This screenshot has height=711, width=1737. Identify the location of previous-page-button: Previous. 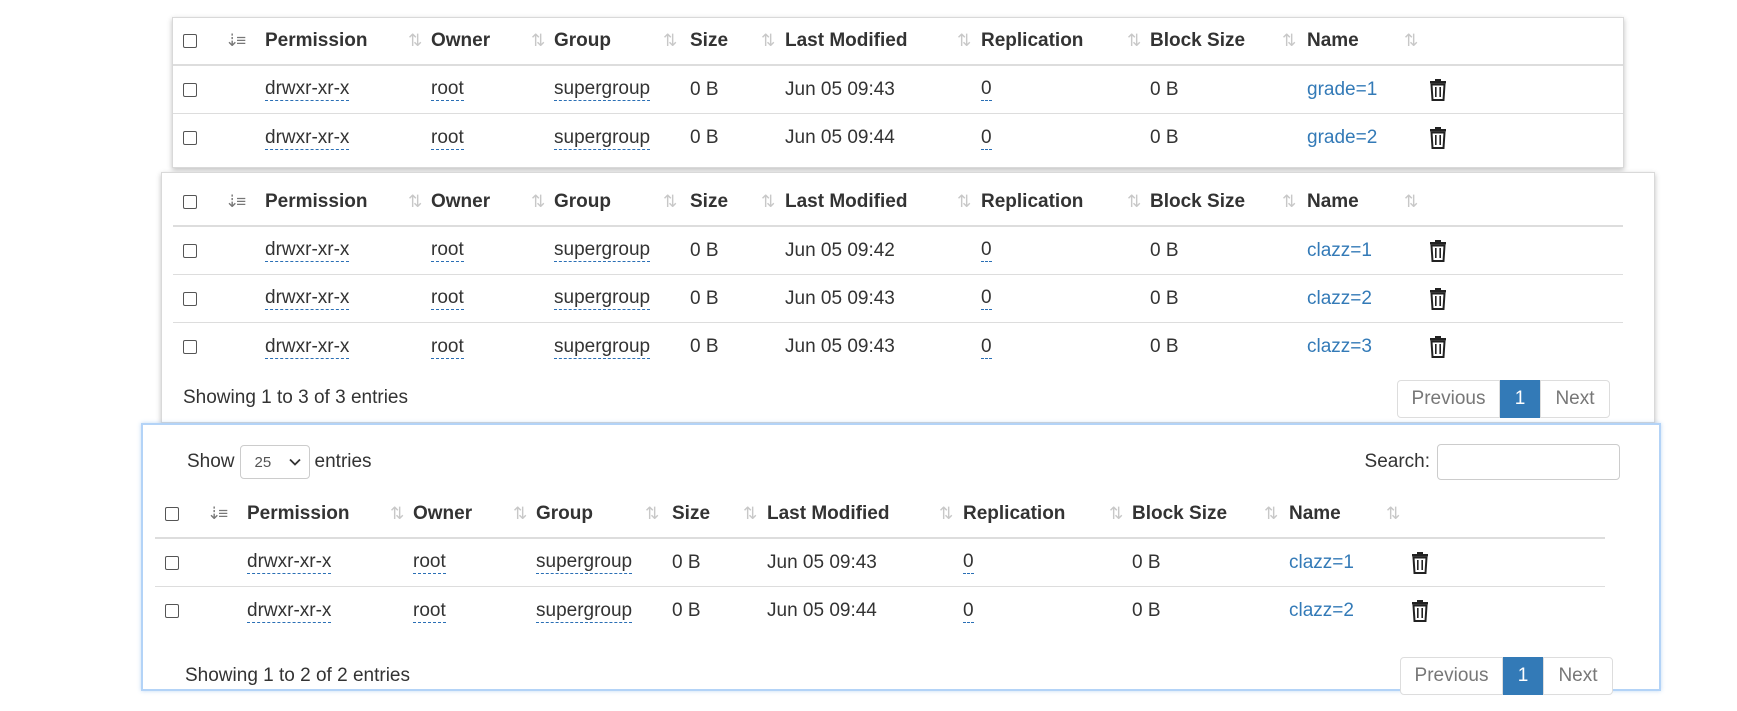
(1448, 399).